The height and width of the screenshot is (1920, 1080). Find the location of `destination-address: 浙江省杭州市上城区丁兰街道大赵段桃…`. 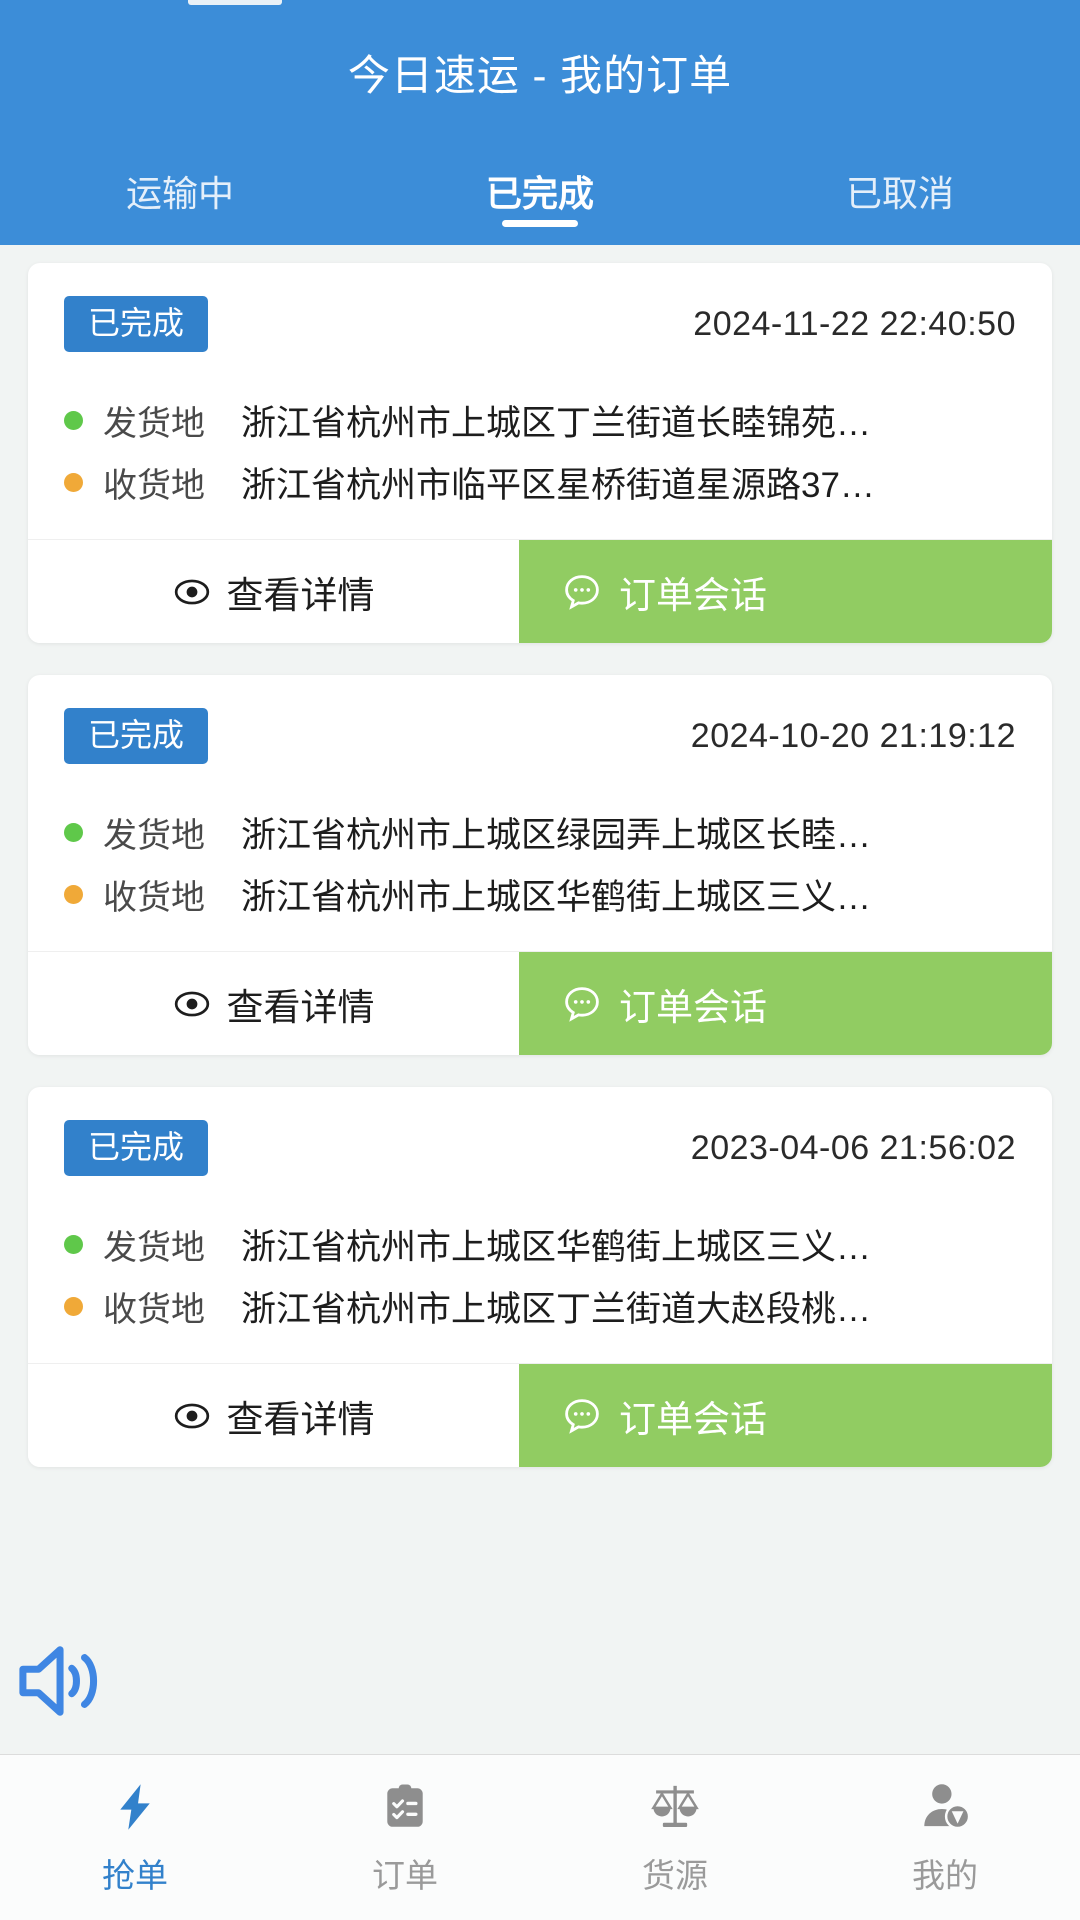

destination-address: 浙江省杭州市上城区丁兰街道大赵段桃… is located at coordinates (556, 1309).